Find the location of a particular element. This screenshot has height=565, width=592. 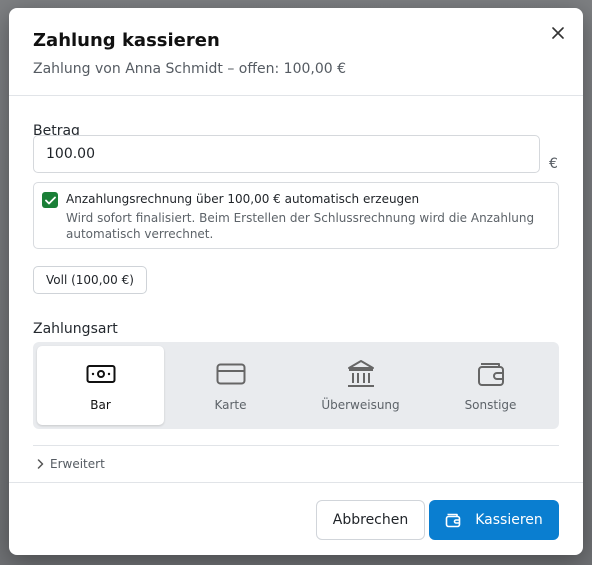

cash-icon is located at coordinates (100, 374).